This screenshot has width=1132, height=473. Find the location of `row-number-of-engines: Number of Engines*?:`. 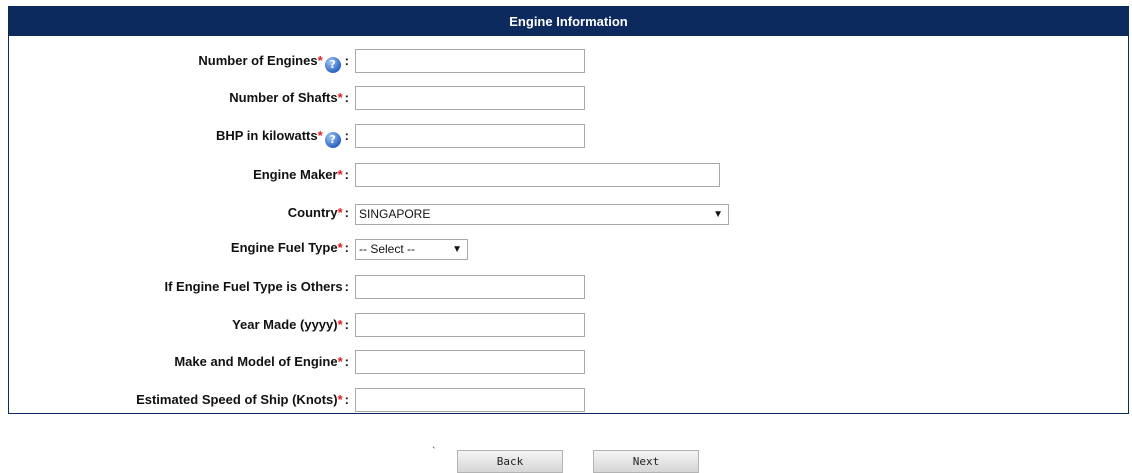

row-number-of-engines: Number of Engines*?: is located at coordinates (568, 61).